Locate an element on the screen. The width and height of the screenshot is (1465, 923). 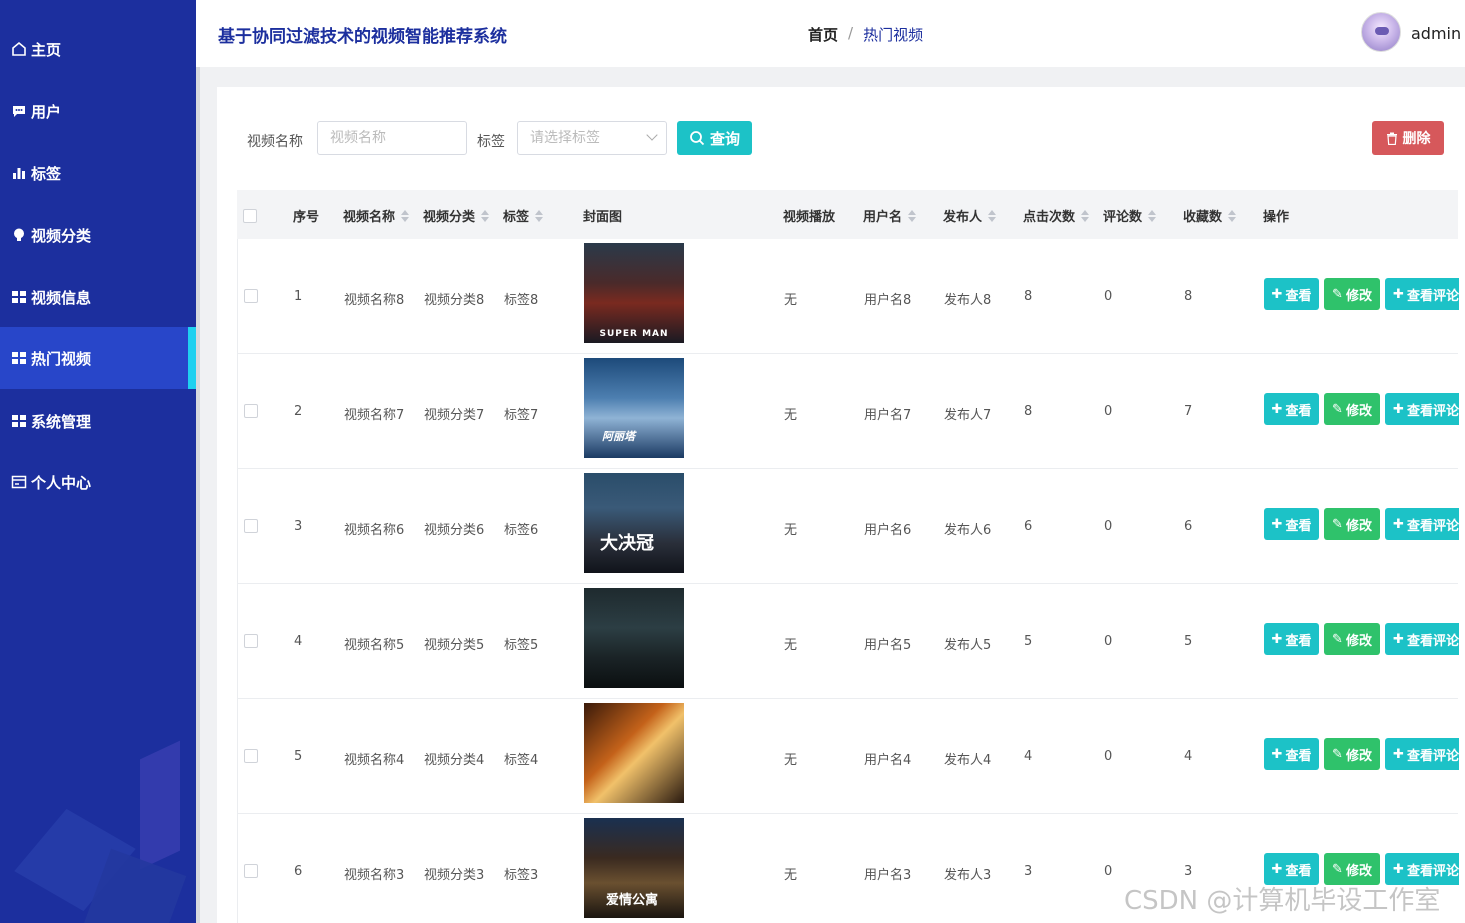
column-header: 点击次数 is located at coordinates (1056, 215).